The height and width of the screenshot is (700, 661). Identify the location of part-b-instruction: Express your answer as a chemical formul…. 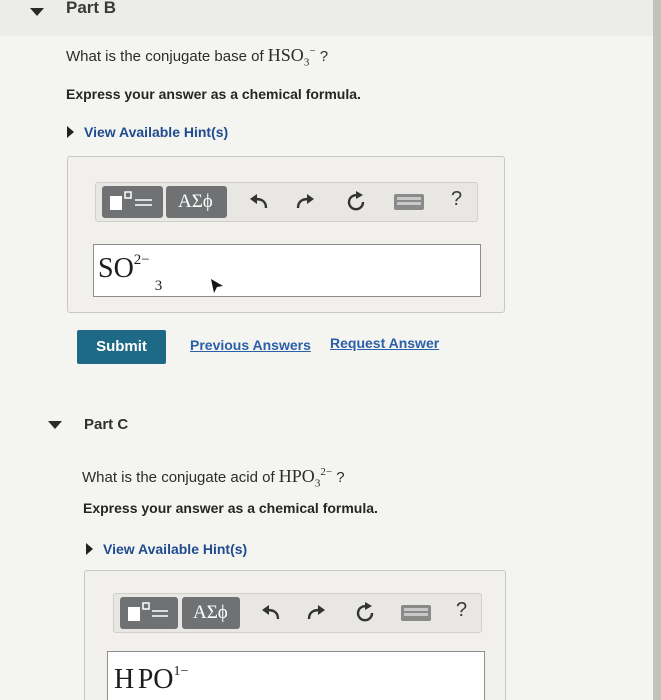
(213, 94).